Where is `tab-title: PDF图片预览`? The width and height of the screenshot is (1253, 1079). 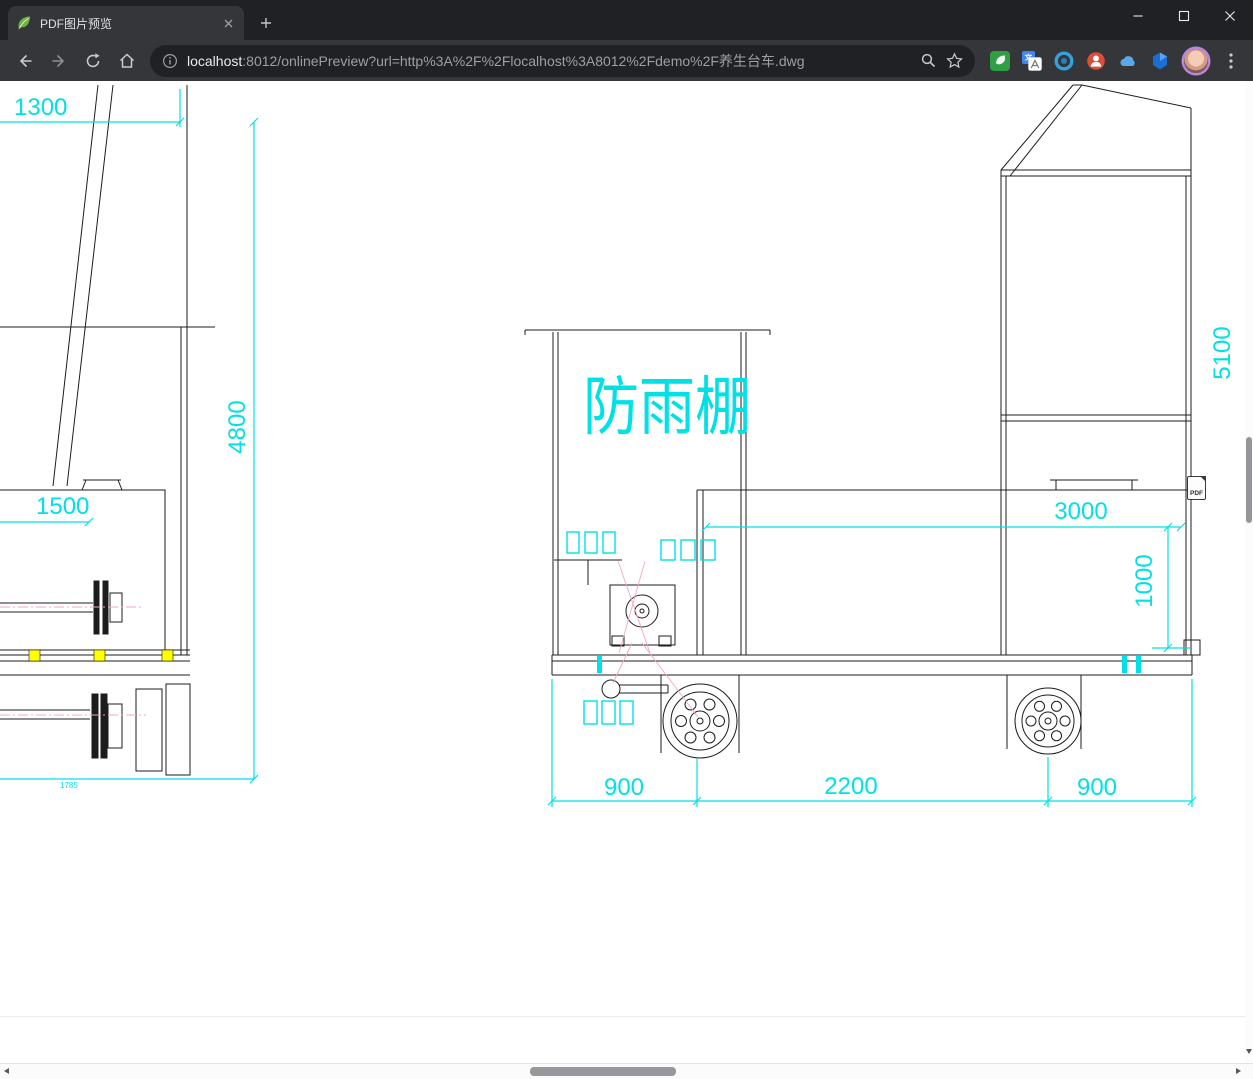
tab-title: PDF图片预览 is located at coordinates (76, 23).